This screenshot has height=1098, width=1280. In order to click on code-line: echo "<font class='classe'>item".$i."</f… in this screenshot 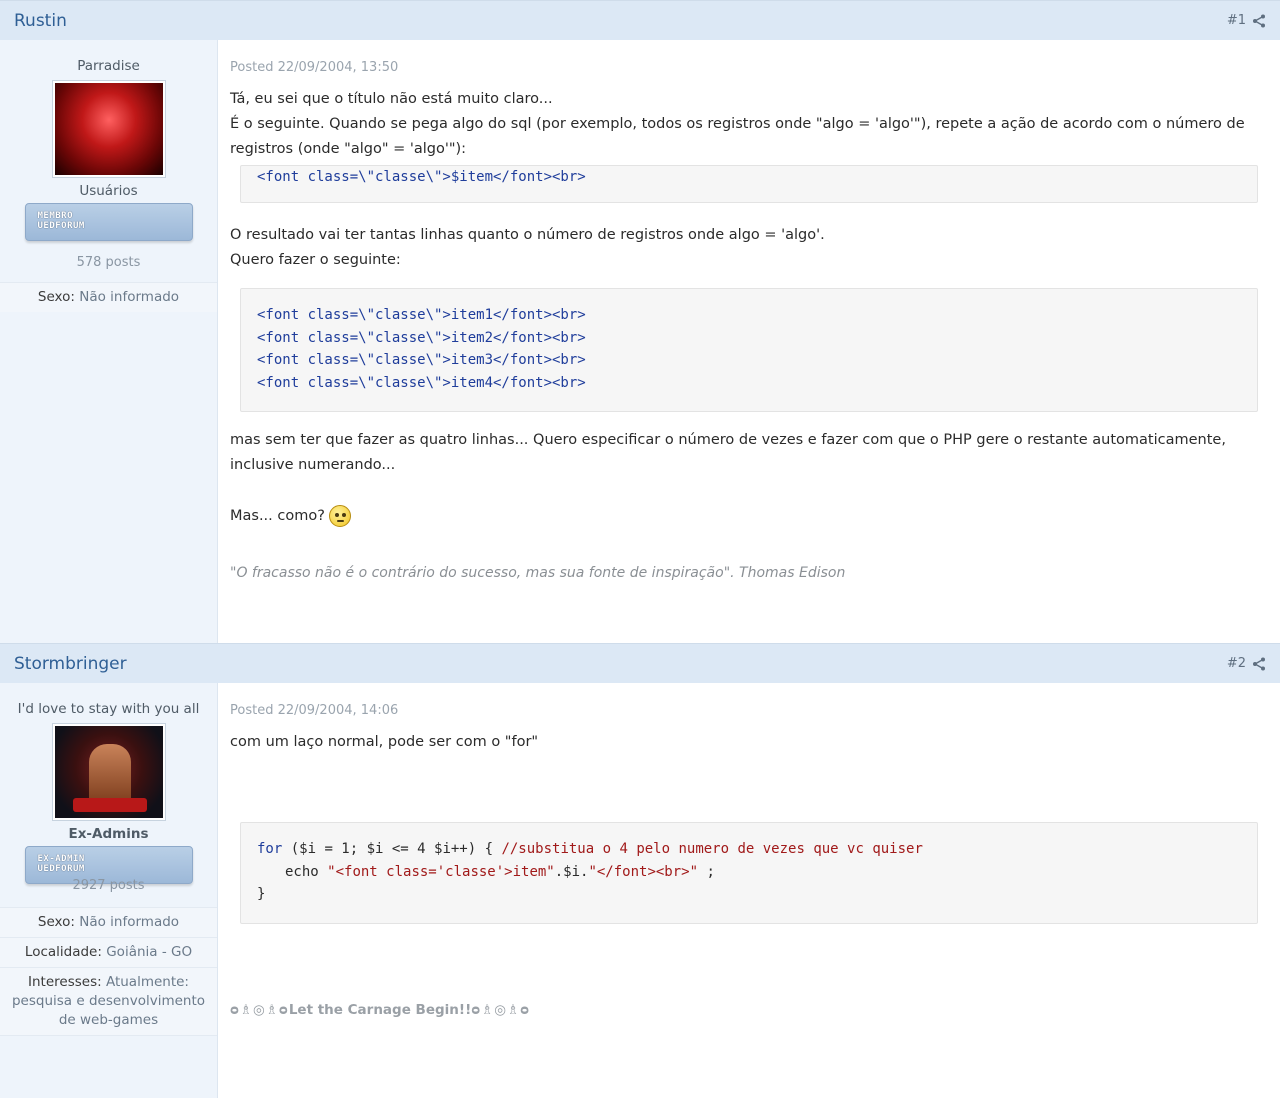, I will do `click(749, 872)`.